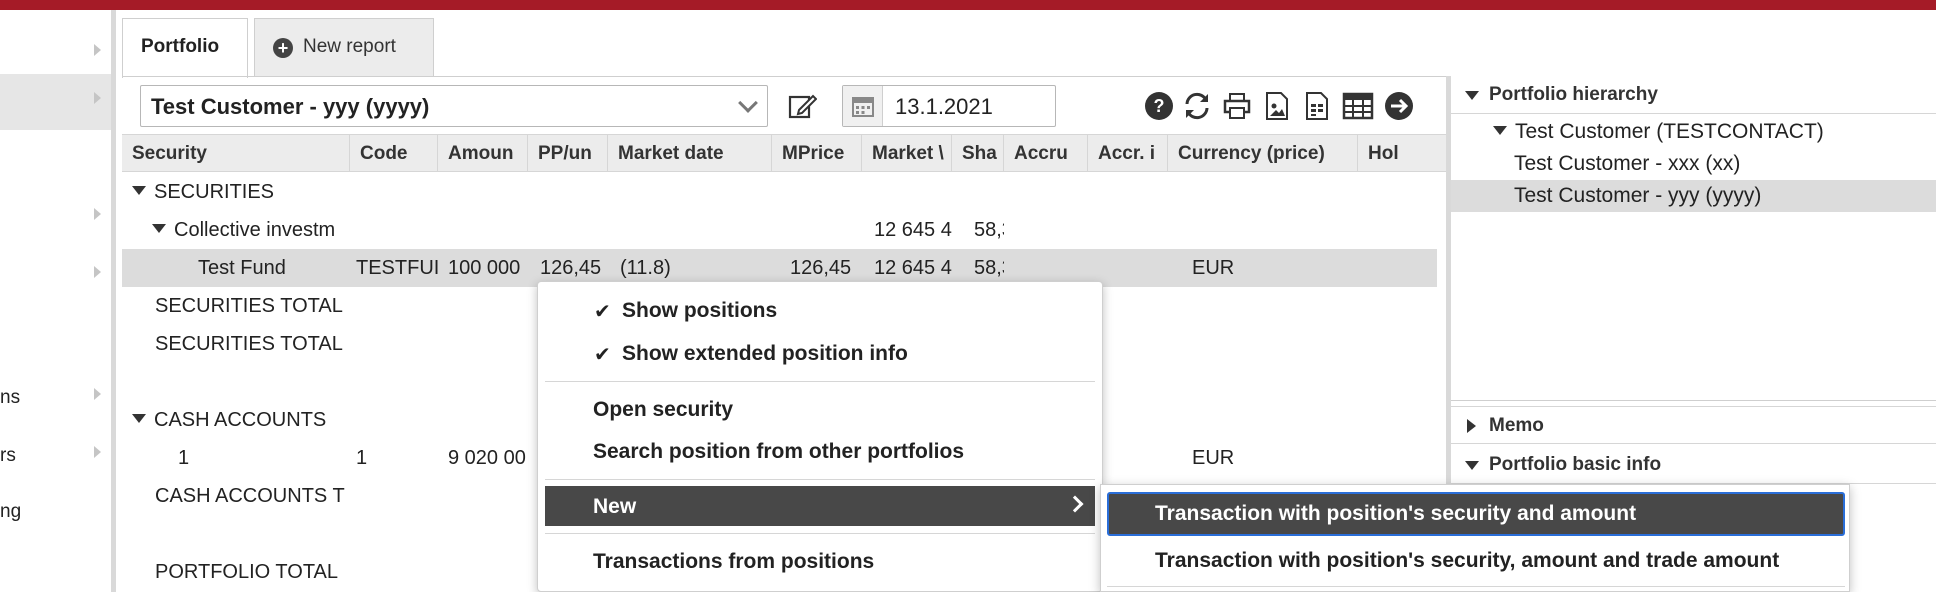 The image size is (1936, 592). What do you see at coordinates (1402, 153) in the screenshot?
I see `column-header-holdings: Hol` at bounding box center [1402, 153].